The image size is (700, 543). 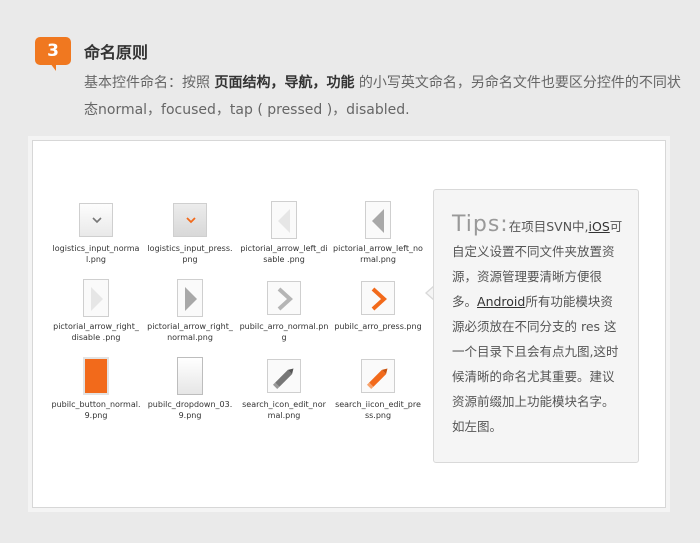 I want to click on file-name: pubilc_dropdown_03.9.png, so click(x=190, y=410).